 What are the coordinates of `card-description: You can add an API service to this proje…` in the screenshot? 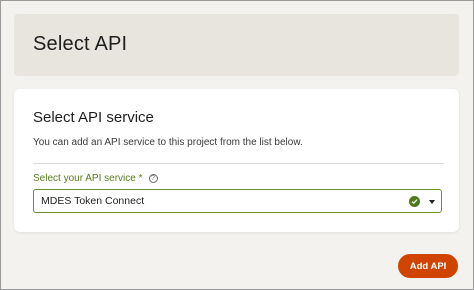 It's located at (168, 142).